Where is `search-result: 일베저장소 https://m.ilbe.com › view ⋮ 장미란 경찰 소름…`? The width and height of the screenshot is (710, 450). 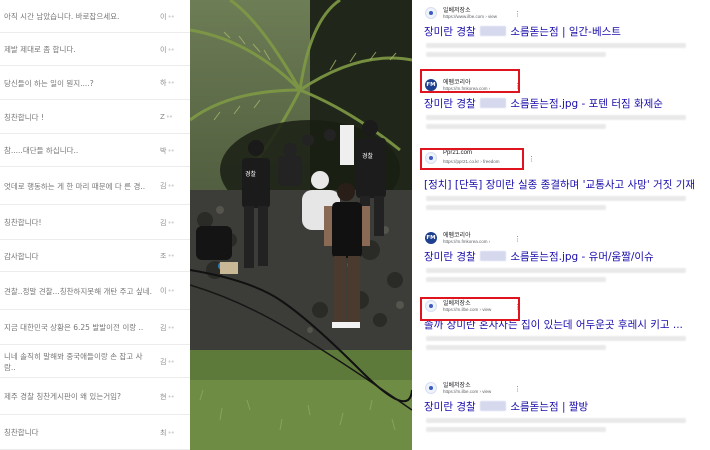
search-result: 일베저장소 https://m.ilbe.com › view ⋮ 장미란 경찰 소름… is located at coordinates (561, 411).